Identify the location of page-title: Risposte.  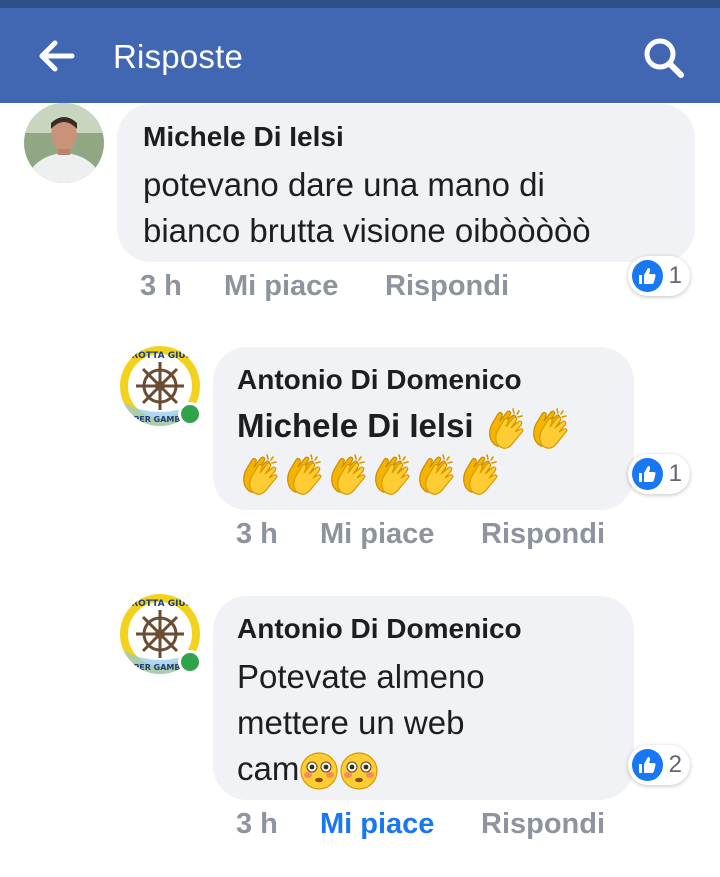
(178, 56).